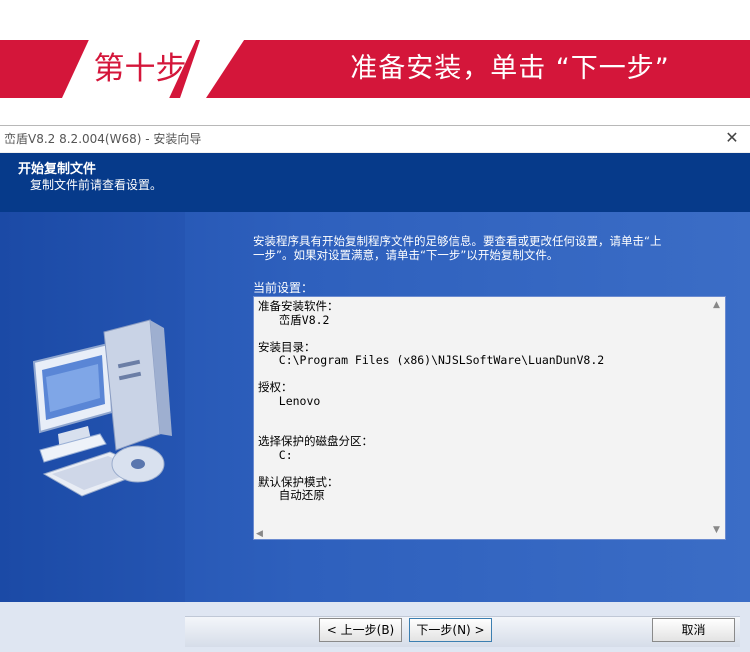 Image resolution: width=750 pixels, height=652 pixels. What do you see at coordinates (283, 288) in the screenshot?
I see `current-settings-label: 当前设置：` at bounding box center [283, 288].